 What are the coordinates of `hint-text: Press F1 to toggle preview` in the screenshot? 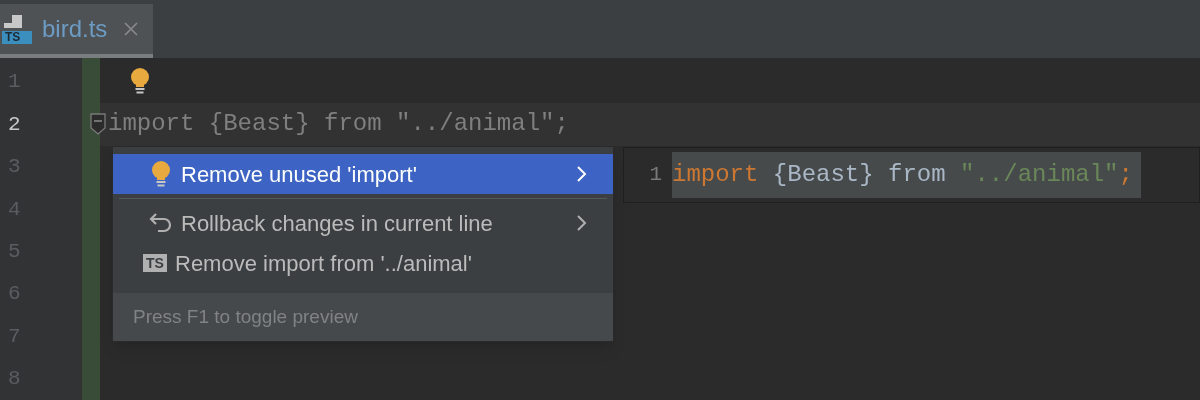 It's located at (245, 316).